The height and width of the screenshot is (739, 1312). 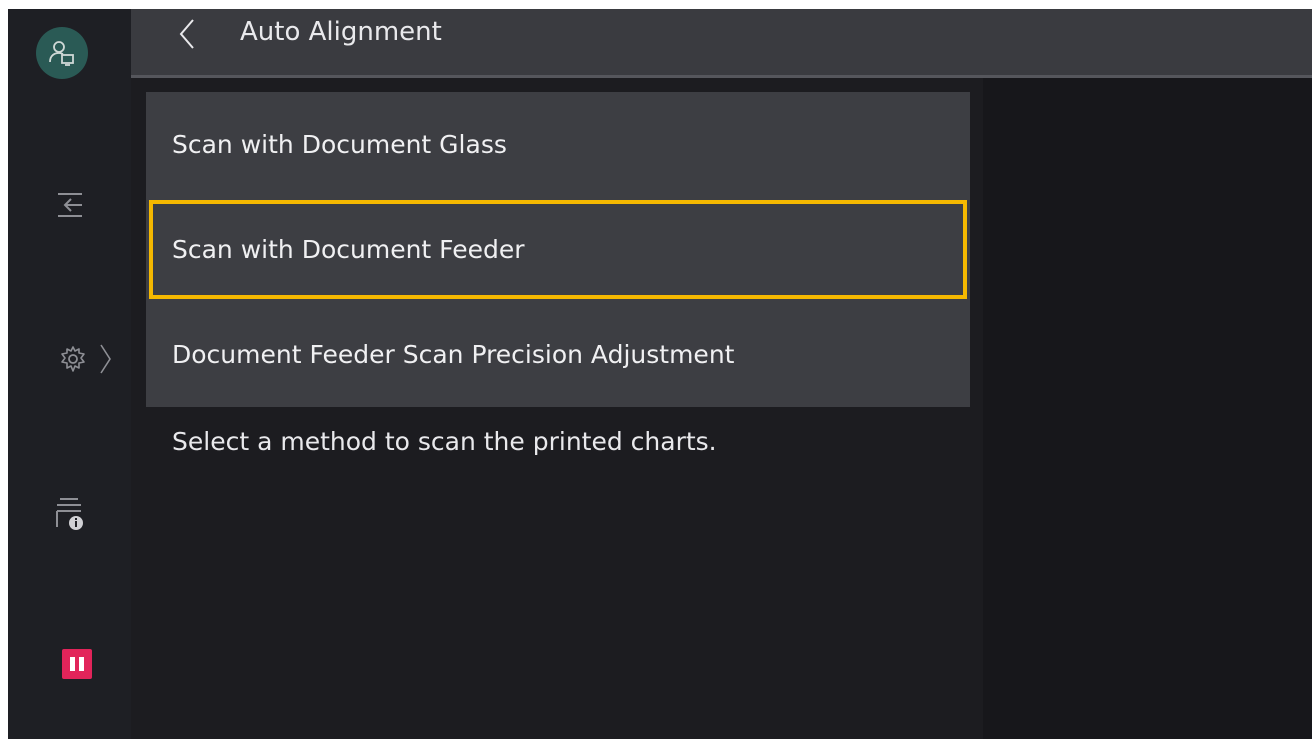 I want to click on header-bar: Auto Alignment, so click(x=721, y=43).